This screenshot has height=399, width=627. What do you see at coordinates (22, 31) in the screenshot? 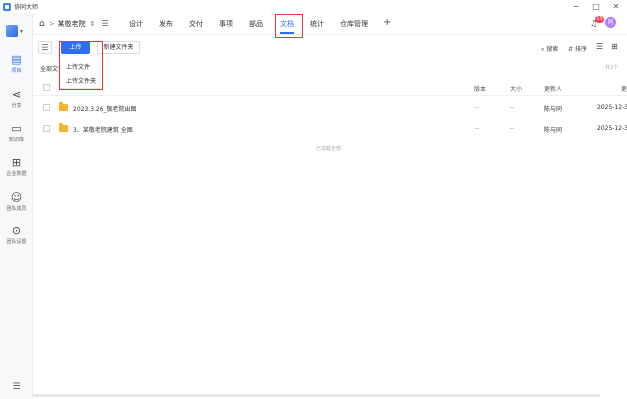
I see `chevron-down-icon: ▾` at bounding box center [22, 31].